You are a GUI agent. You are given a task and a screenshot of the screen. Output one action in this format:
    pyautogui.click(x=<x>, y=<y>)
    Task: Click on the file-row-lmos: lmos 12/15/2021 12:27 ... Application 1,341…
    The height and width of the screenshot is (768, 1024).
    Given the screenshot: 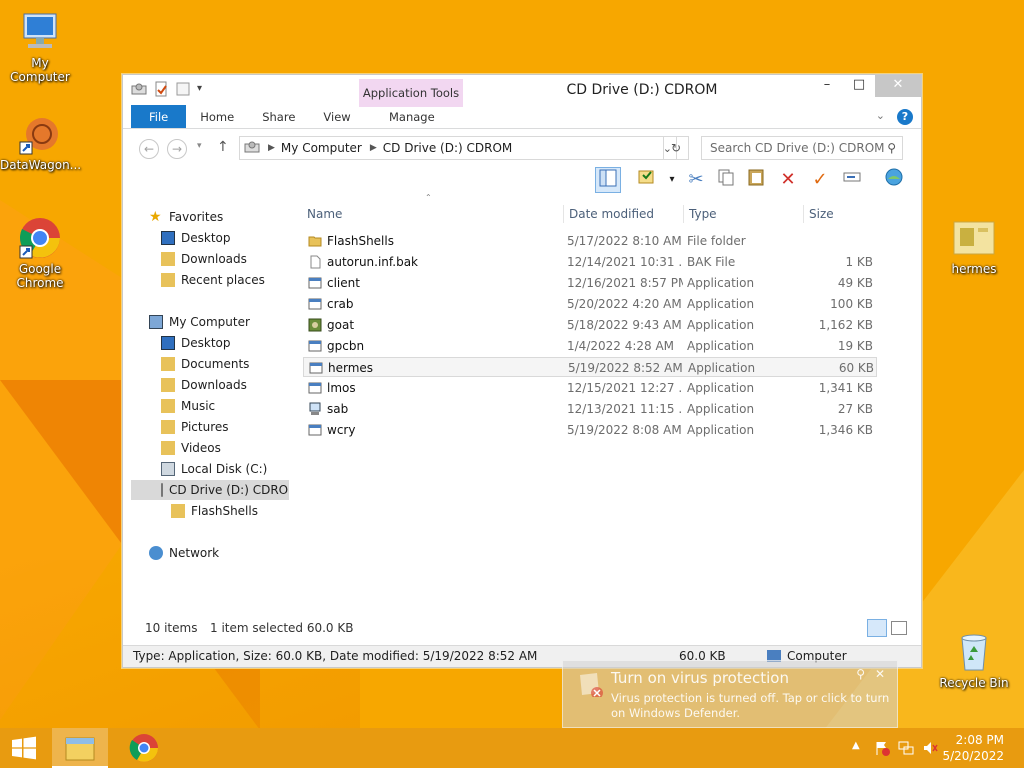 What is the action you would take?
    pyautogui.click(x=590, y=388)
    